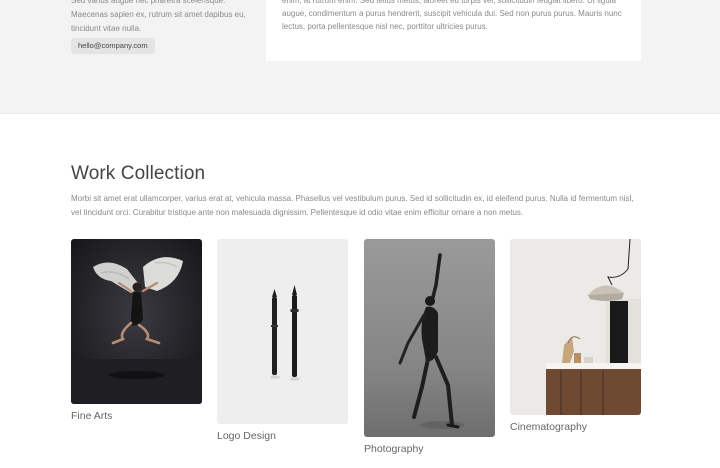  What do you see at coordinates (282, 331) in the screenshot?
I see `logo-design-image` at bounding box center [282, 331].